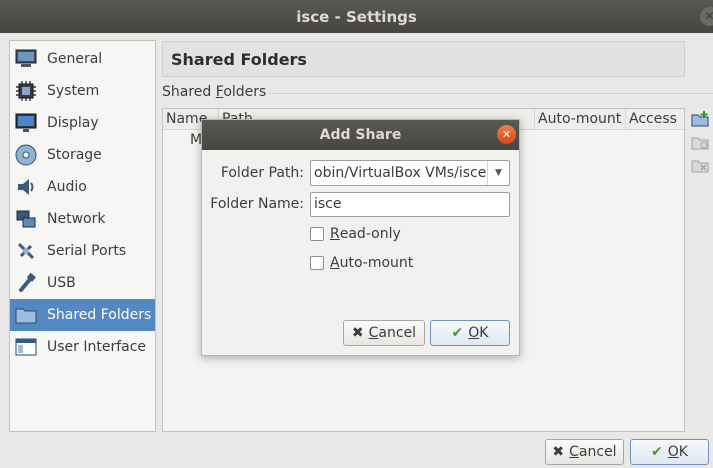 The width and height of the screenshot is (713, 468). Describe the element at coordinates (490, 93) in the screenshot. I see `group-divider` at that location.